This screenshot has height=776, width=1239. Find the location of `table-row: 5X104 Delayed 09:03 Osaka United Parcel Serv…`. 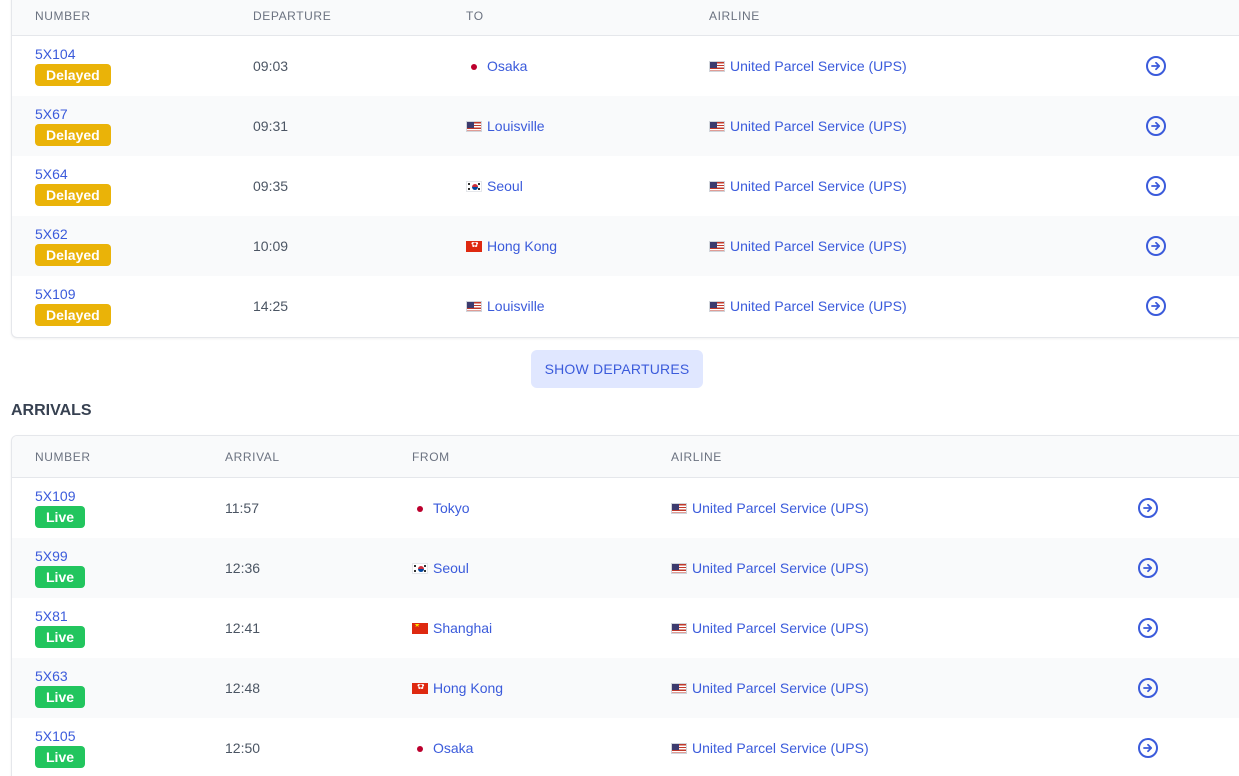

table-row: 5X104 Delayed 09:03 Osaka United Parcel Serv… is located at coordinates (625, 66).